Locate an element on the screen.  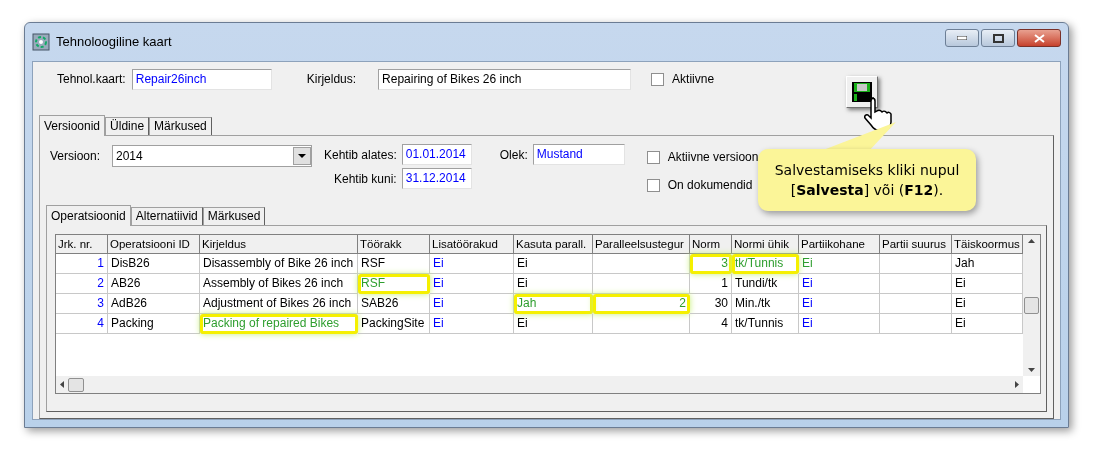
column-header: Partiikohane is located at coordinates (839, 244).